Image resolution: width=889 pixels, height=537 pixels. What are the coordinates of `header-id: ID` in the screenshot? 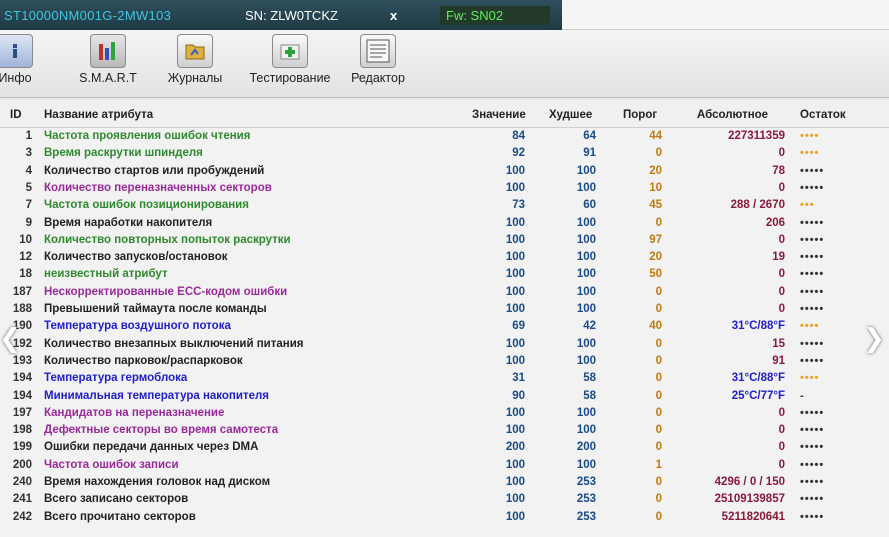 It's located at (16, 115).